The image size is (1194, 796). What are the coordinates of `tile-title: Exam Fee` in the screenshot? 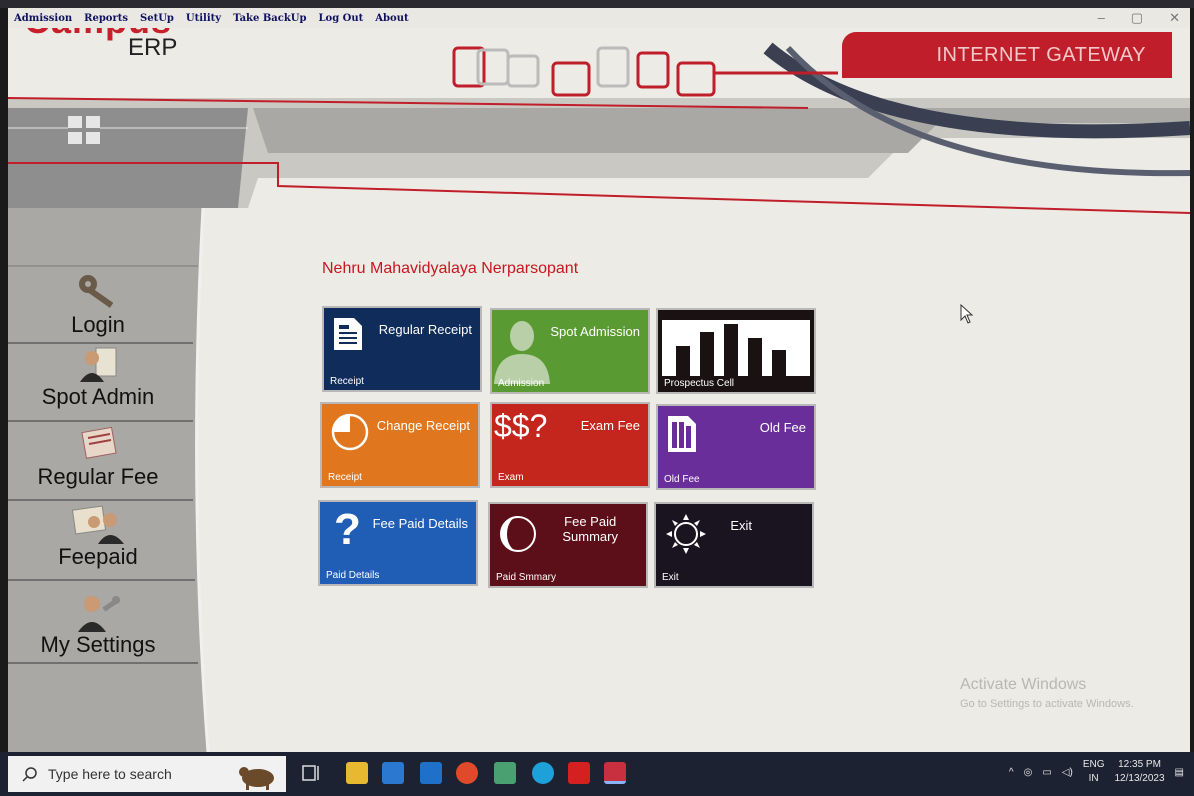 It's located at (610, 425).